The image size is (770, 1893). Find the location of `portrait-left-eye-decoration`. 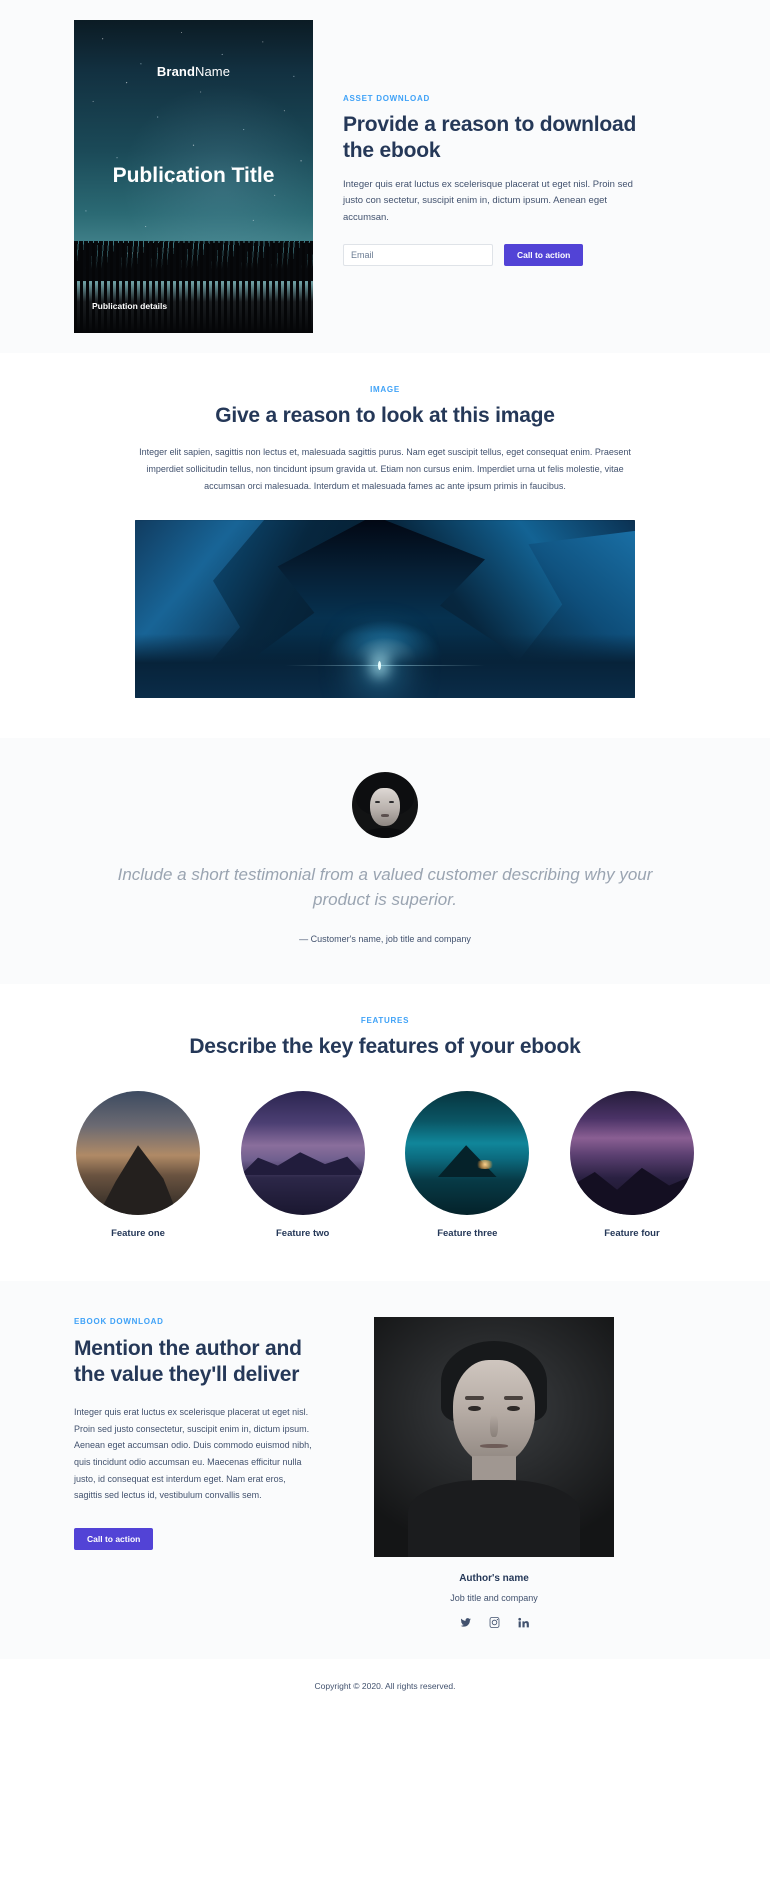

portrait-left-eye-decoration is located at coordinates (474, 1408).